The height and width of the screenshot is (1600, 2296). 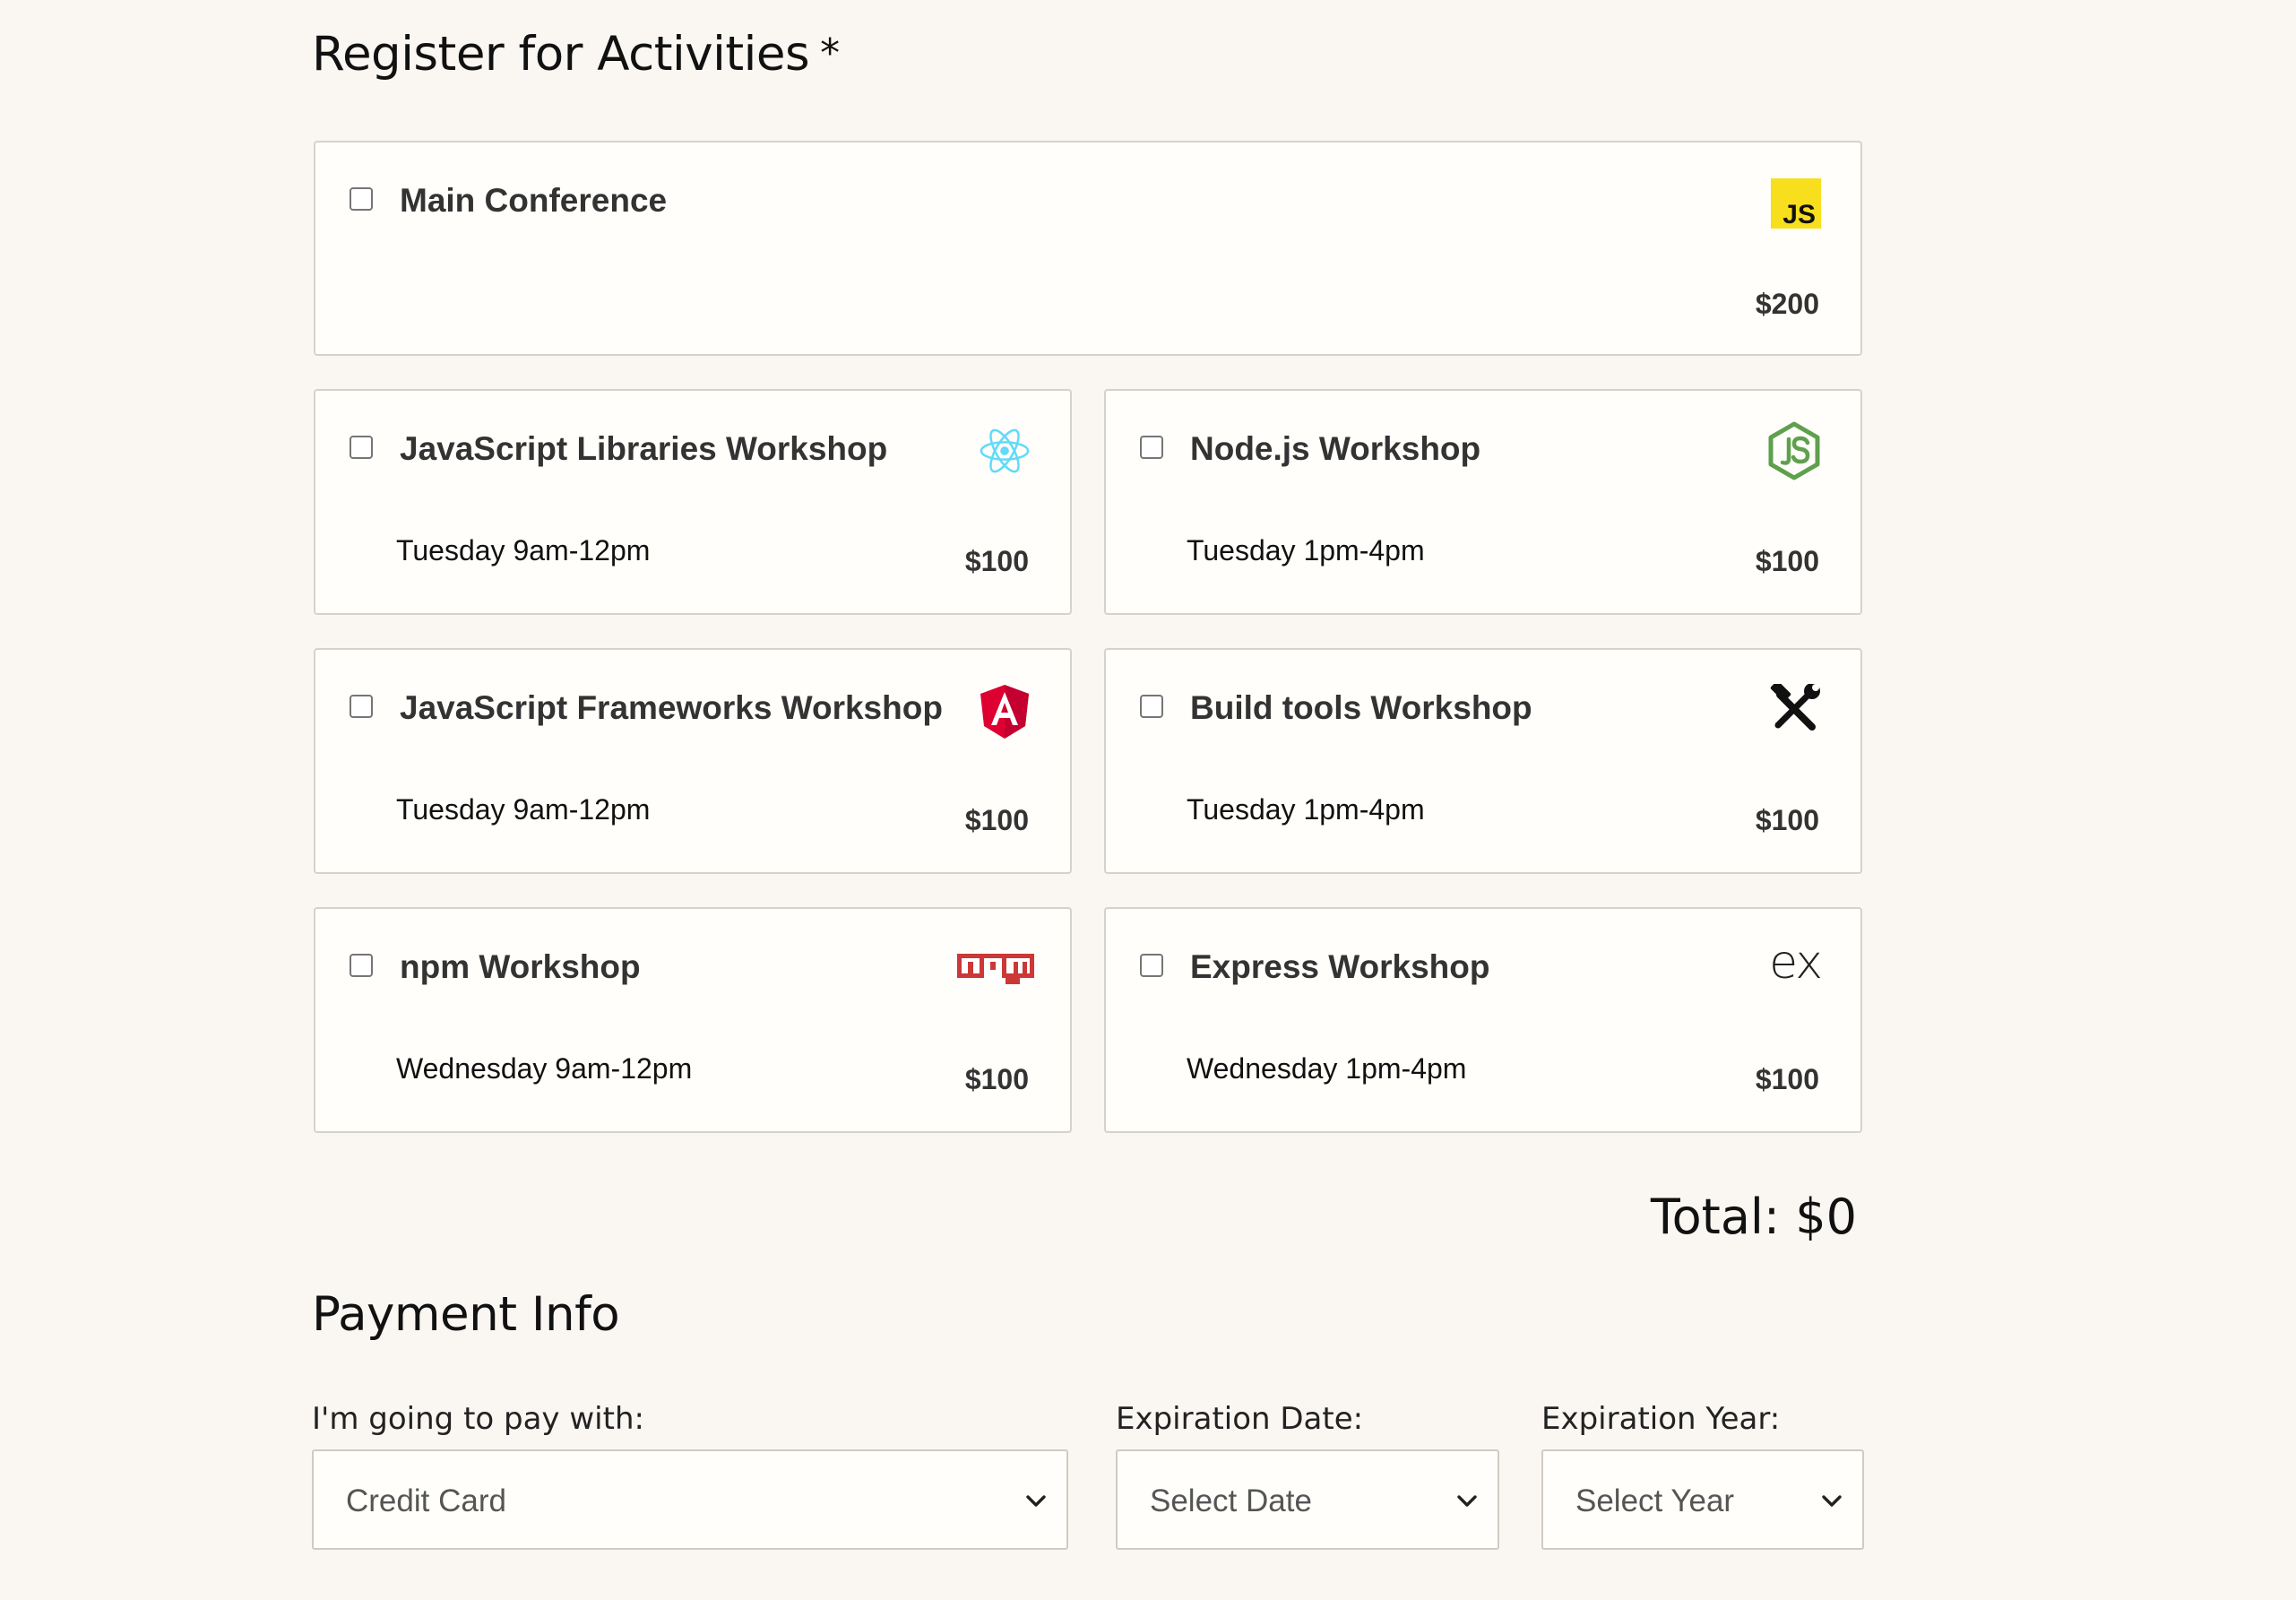 I want to click on payment-method-label: I'm going to pay with:, so click(x=478, y=1419).